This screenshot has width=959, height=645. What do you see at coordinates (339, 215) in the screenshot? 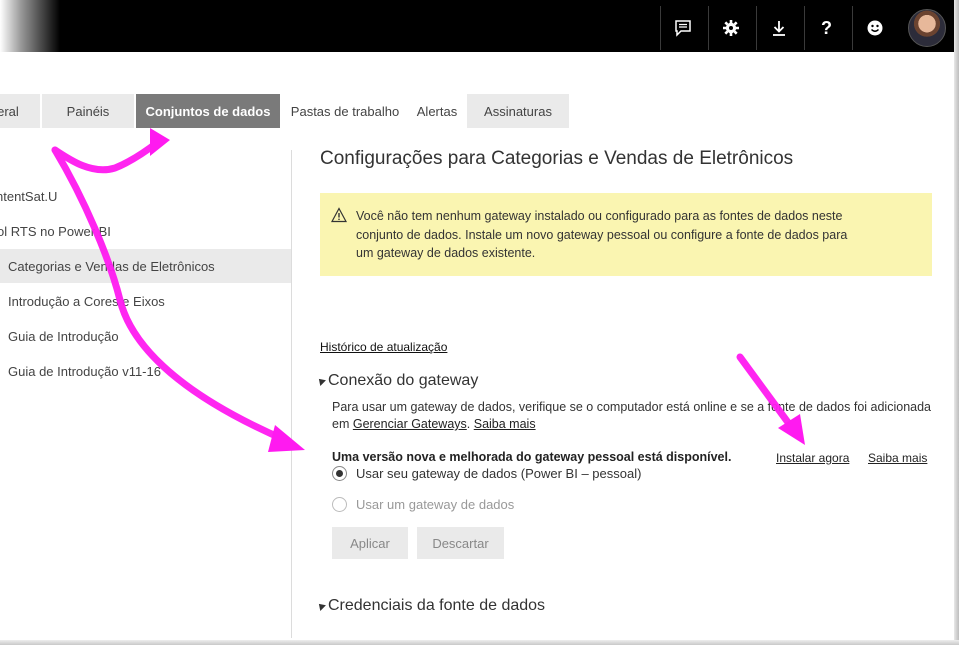
I see `warning-icon` at bounding box center [339, 215].